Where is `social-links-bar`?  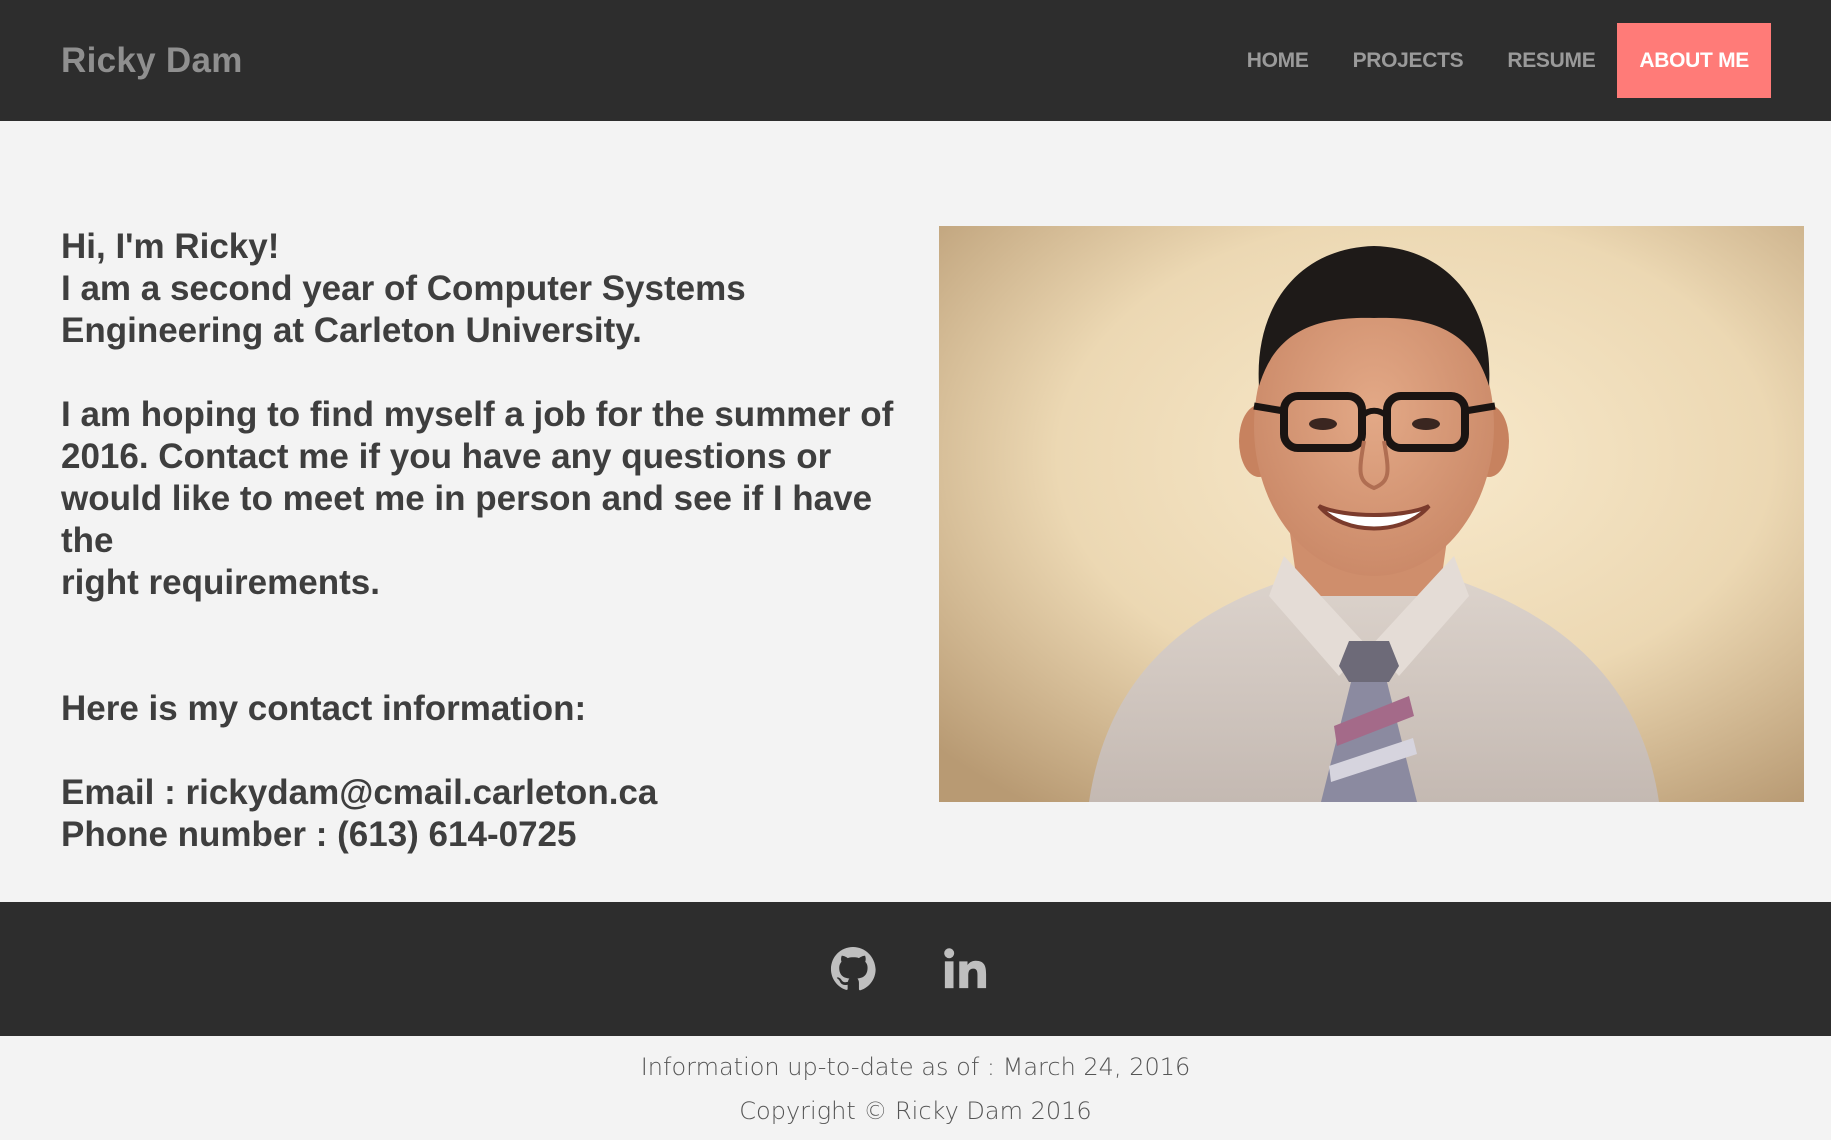 social-links-bar is located at coordinates (915, 969).